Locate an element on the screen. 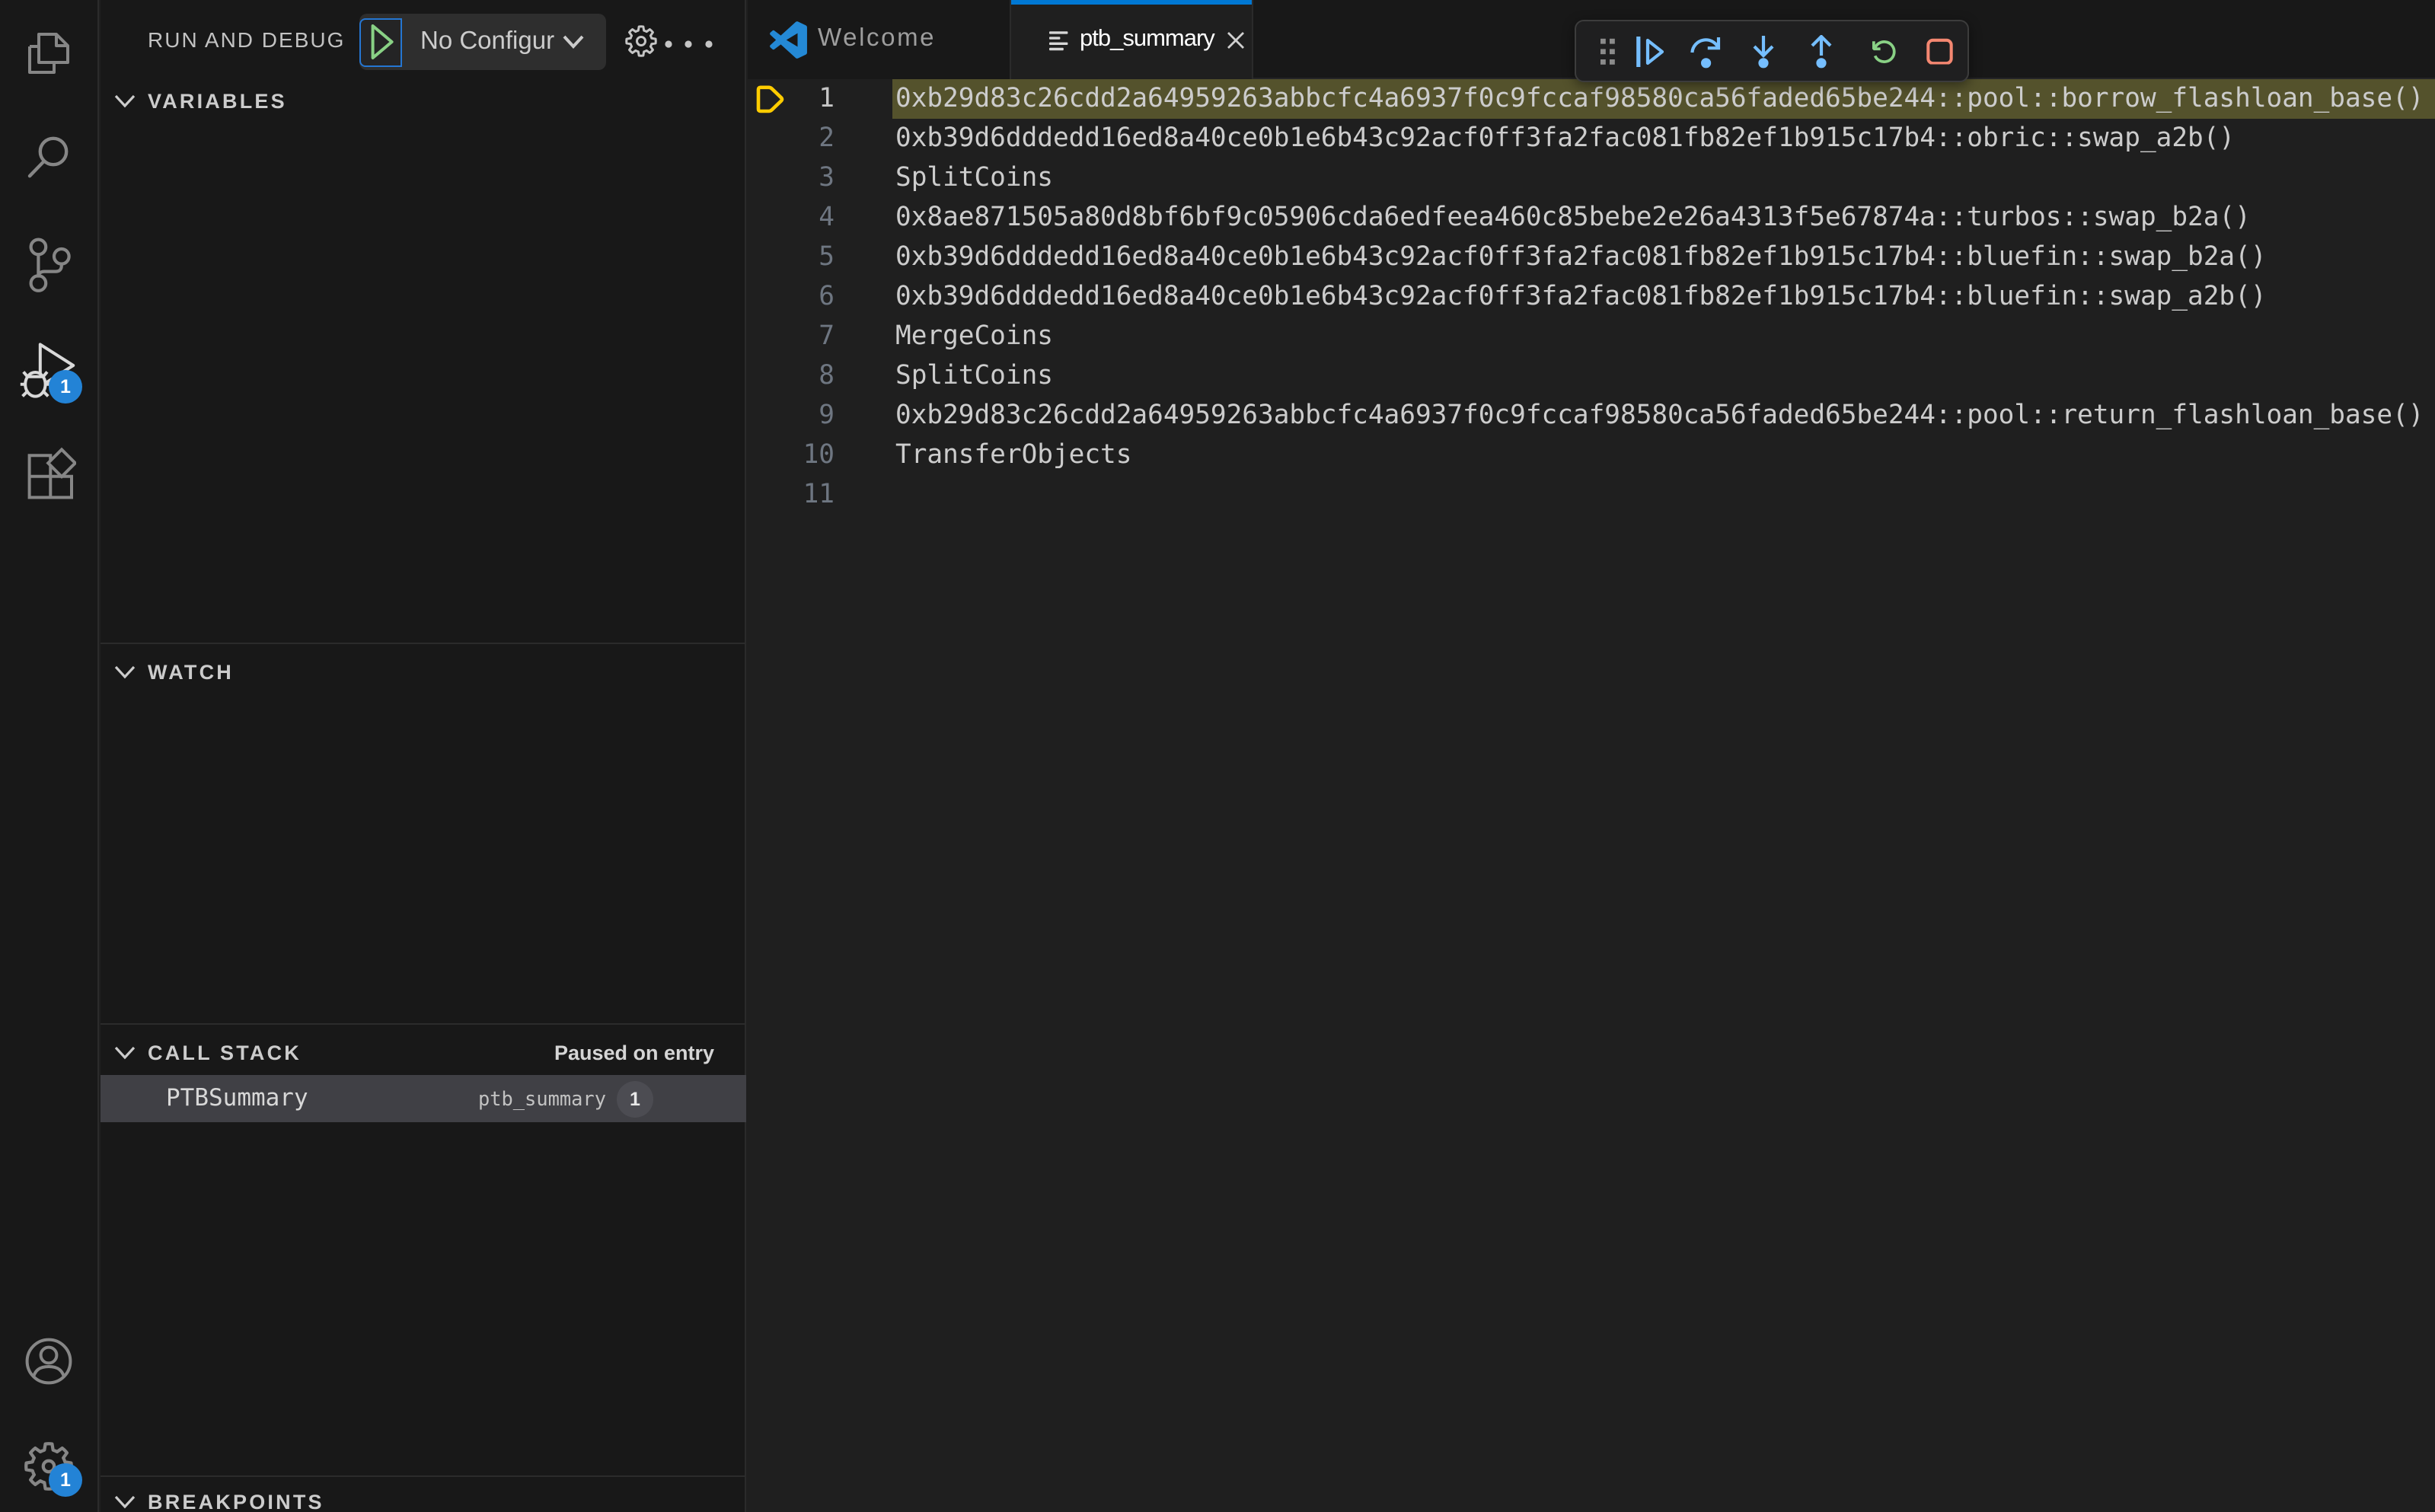 The width and height of the screenshot is (2435, 1512). line-number: 8 is located at coordinates (827, 376).